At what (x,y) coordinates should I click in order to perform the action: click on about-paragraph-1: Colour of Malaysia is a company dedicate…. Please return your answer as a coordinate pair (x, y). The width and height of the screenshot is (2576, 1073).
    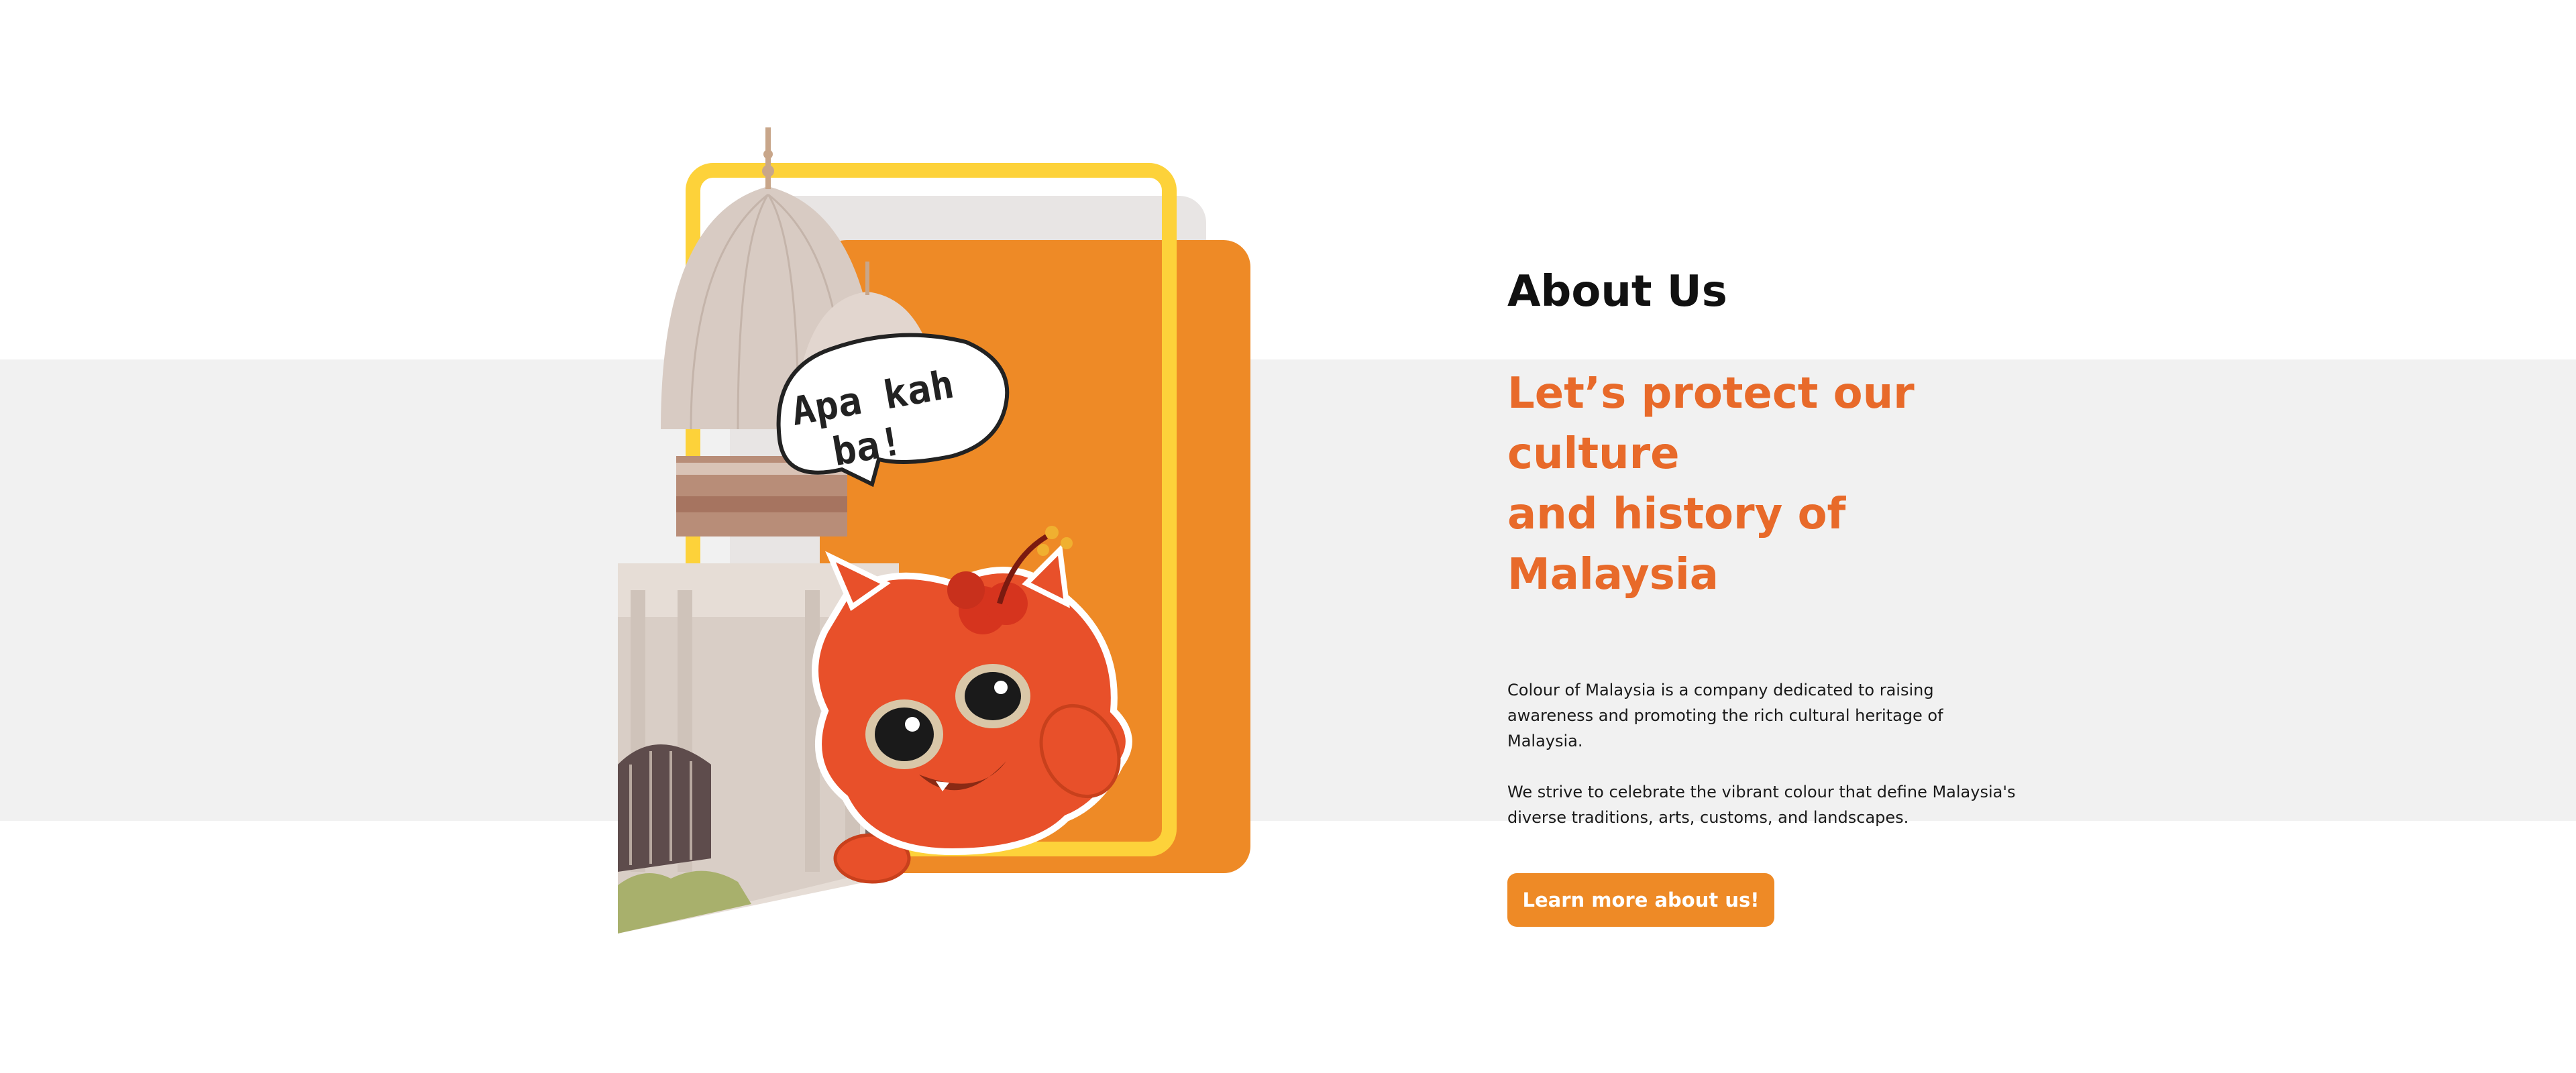
    Looking at the image, I should click on (1725, 715).